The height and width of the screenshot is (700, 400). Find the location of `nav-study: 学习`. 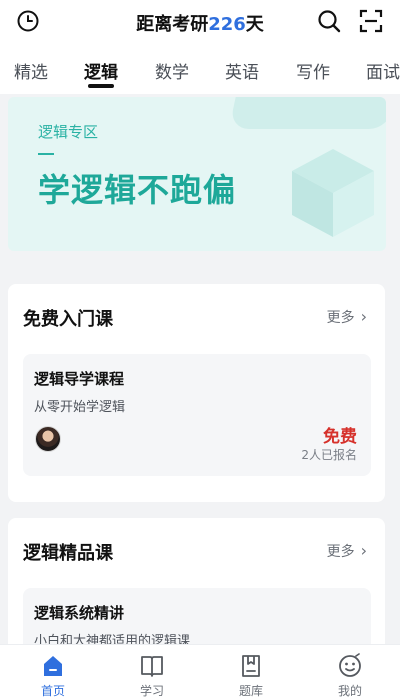

nav-study: 学习 is located at coordinates (152, 672).